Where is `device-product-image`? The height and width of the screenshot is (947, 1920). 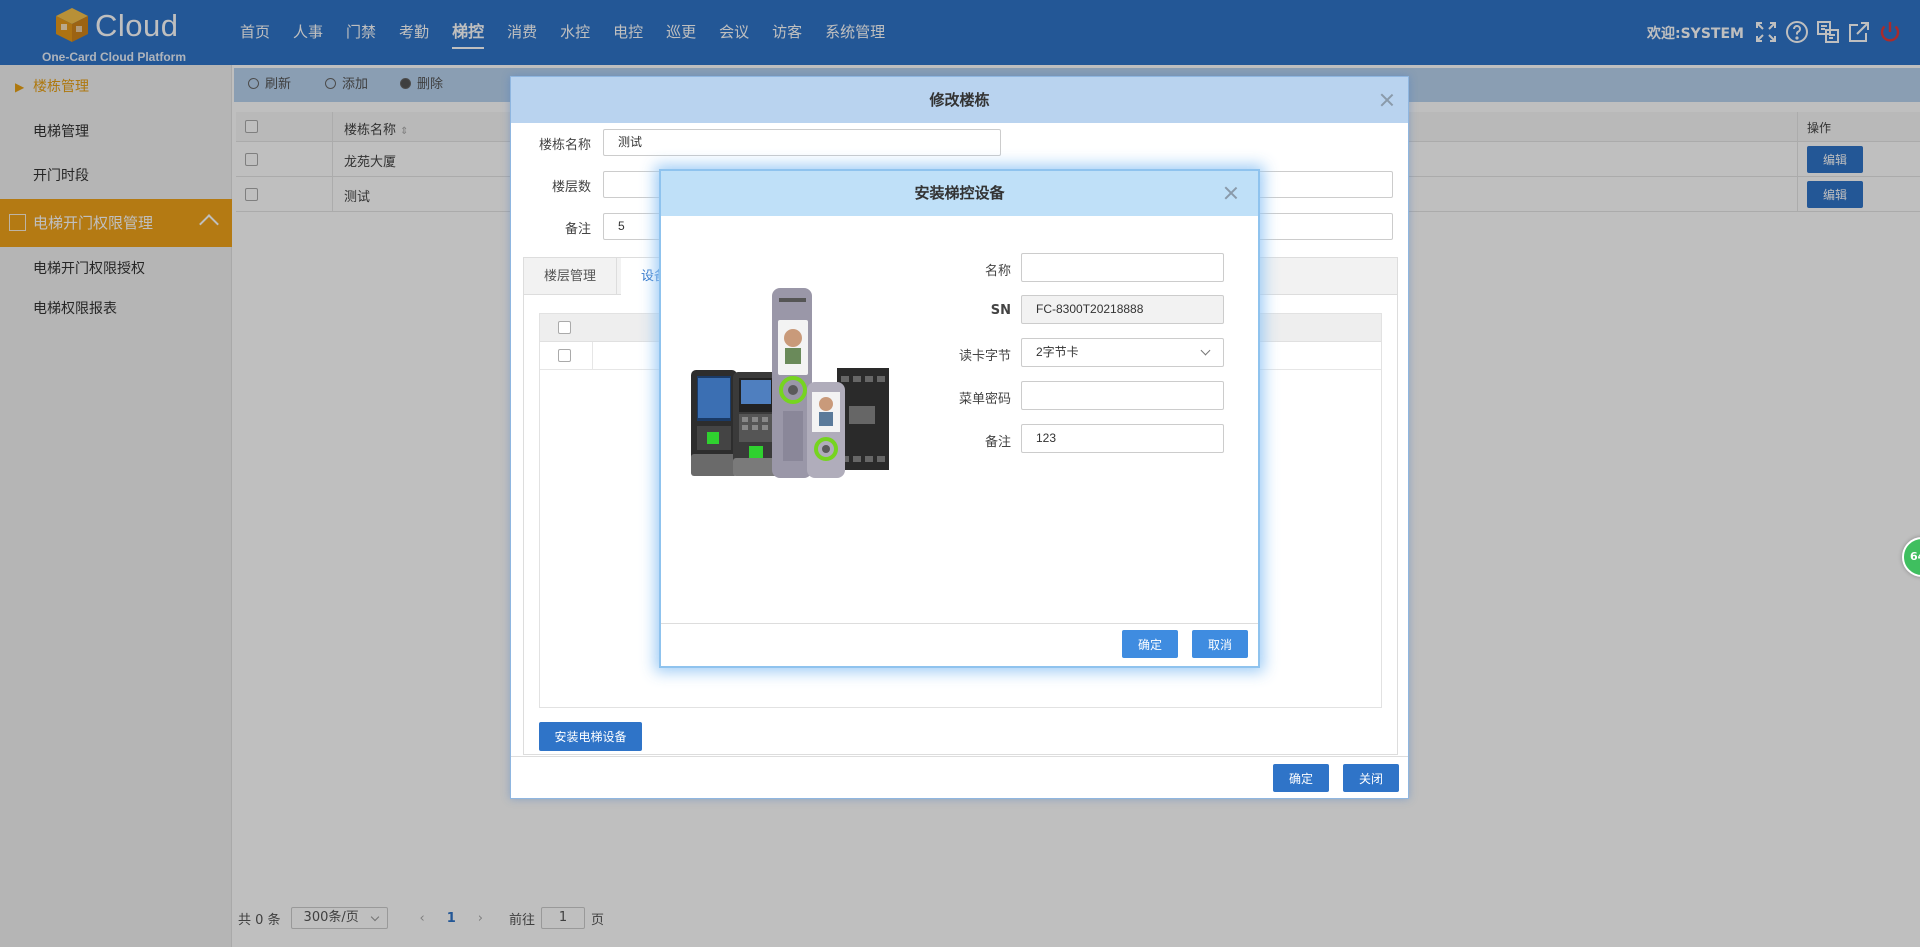 device-product-image is located at coordinates (790, 383).